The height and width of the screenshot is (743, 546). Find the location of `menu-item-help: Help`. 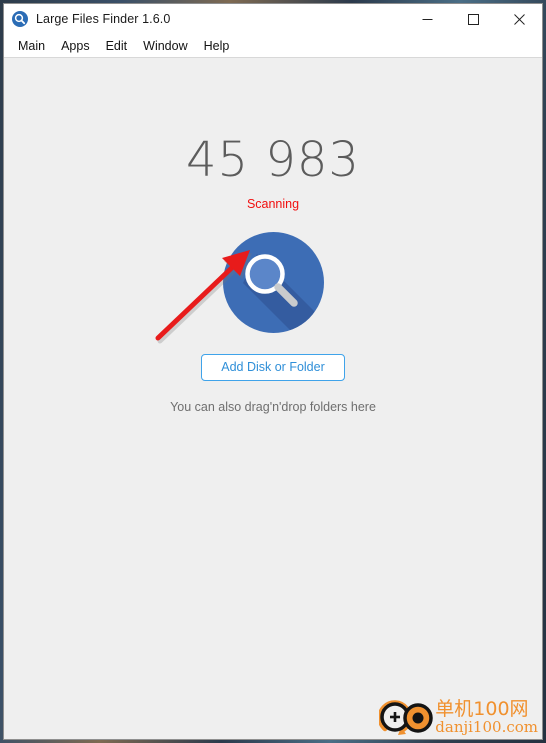

menu-item-help: Help is located at coordinates (217, 46).